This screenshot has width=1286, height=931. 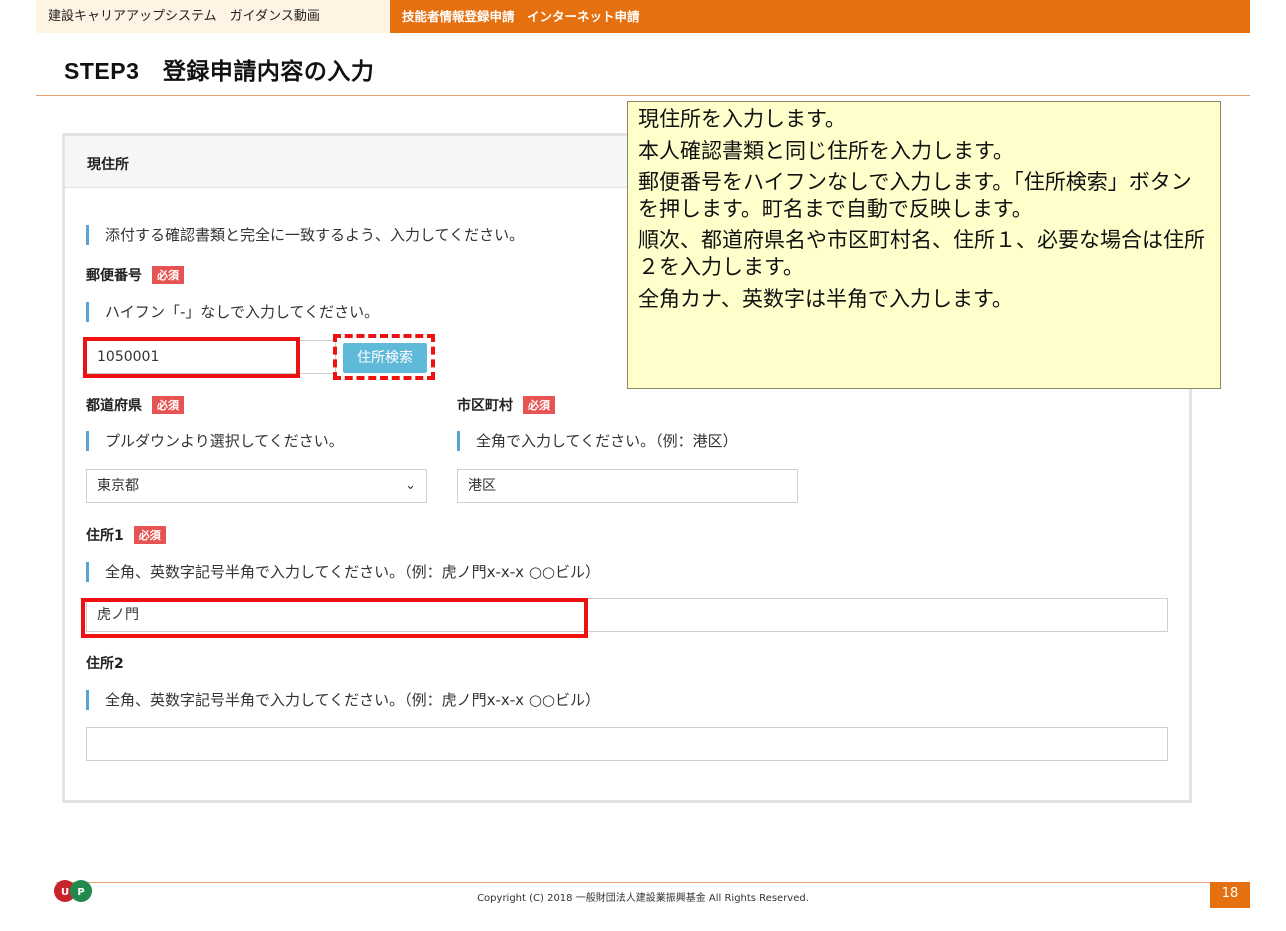 I want to click on page-number: 18, so click(x=1230, y=895).